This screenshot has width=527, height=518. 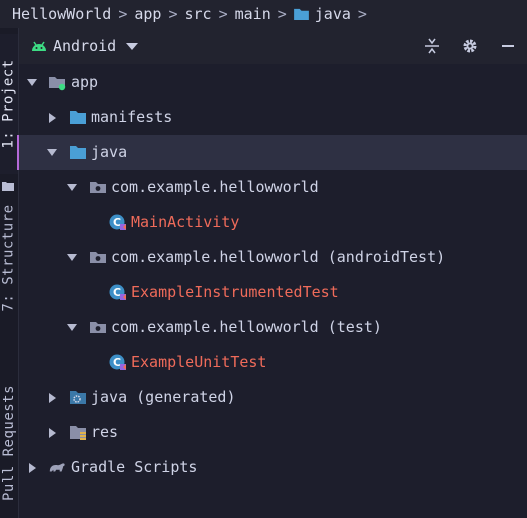 What do you see at coordinates (273, 117) in the screenshot?
I see `tree-item-manifests: manifests` at bounding box center [273, 117].